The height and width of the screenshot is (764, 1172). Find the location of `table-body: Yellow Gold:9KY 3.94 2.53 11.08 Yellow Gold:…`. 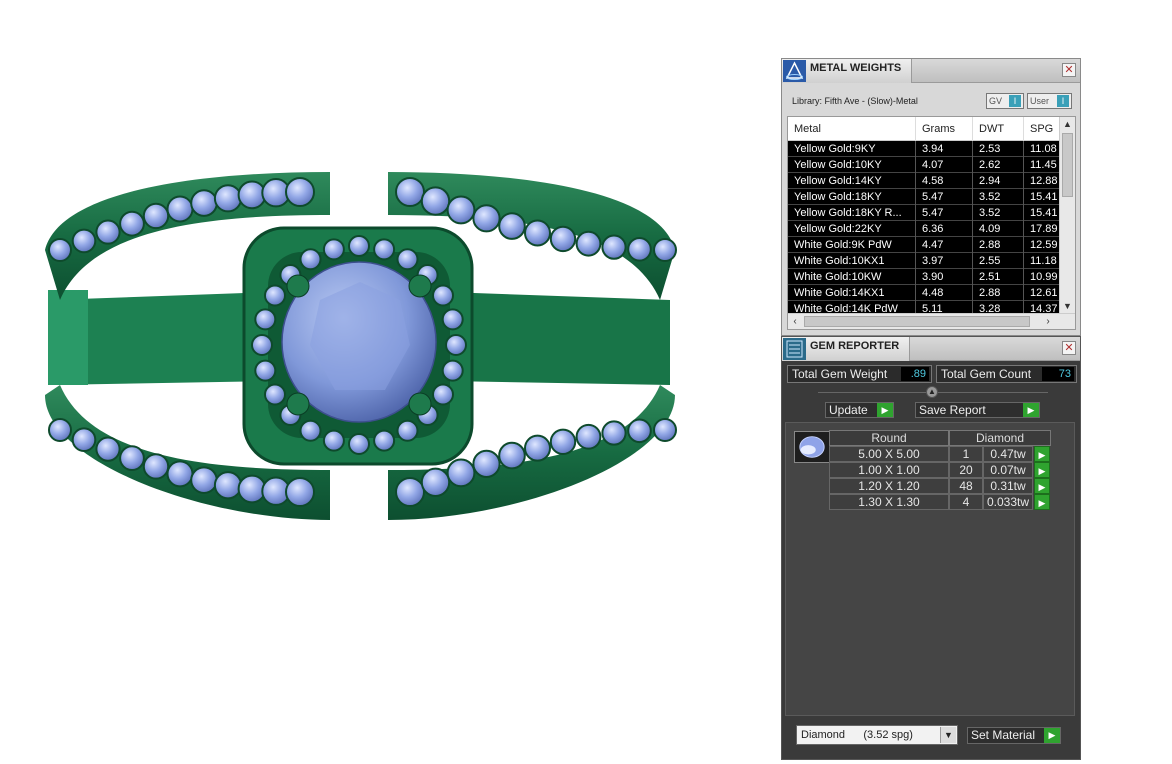

table-body: Yellow Gold:9KY 3.94 2.53 11.08 Yellow Gold:… is located at coordinates (926, 229).